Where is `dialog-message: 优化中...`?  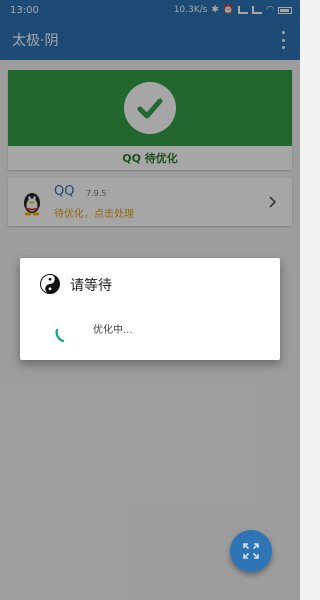 dialog-message: 优化中... is located at coordinates (113, 330).